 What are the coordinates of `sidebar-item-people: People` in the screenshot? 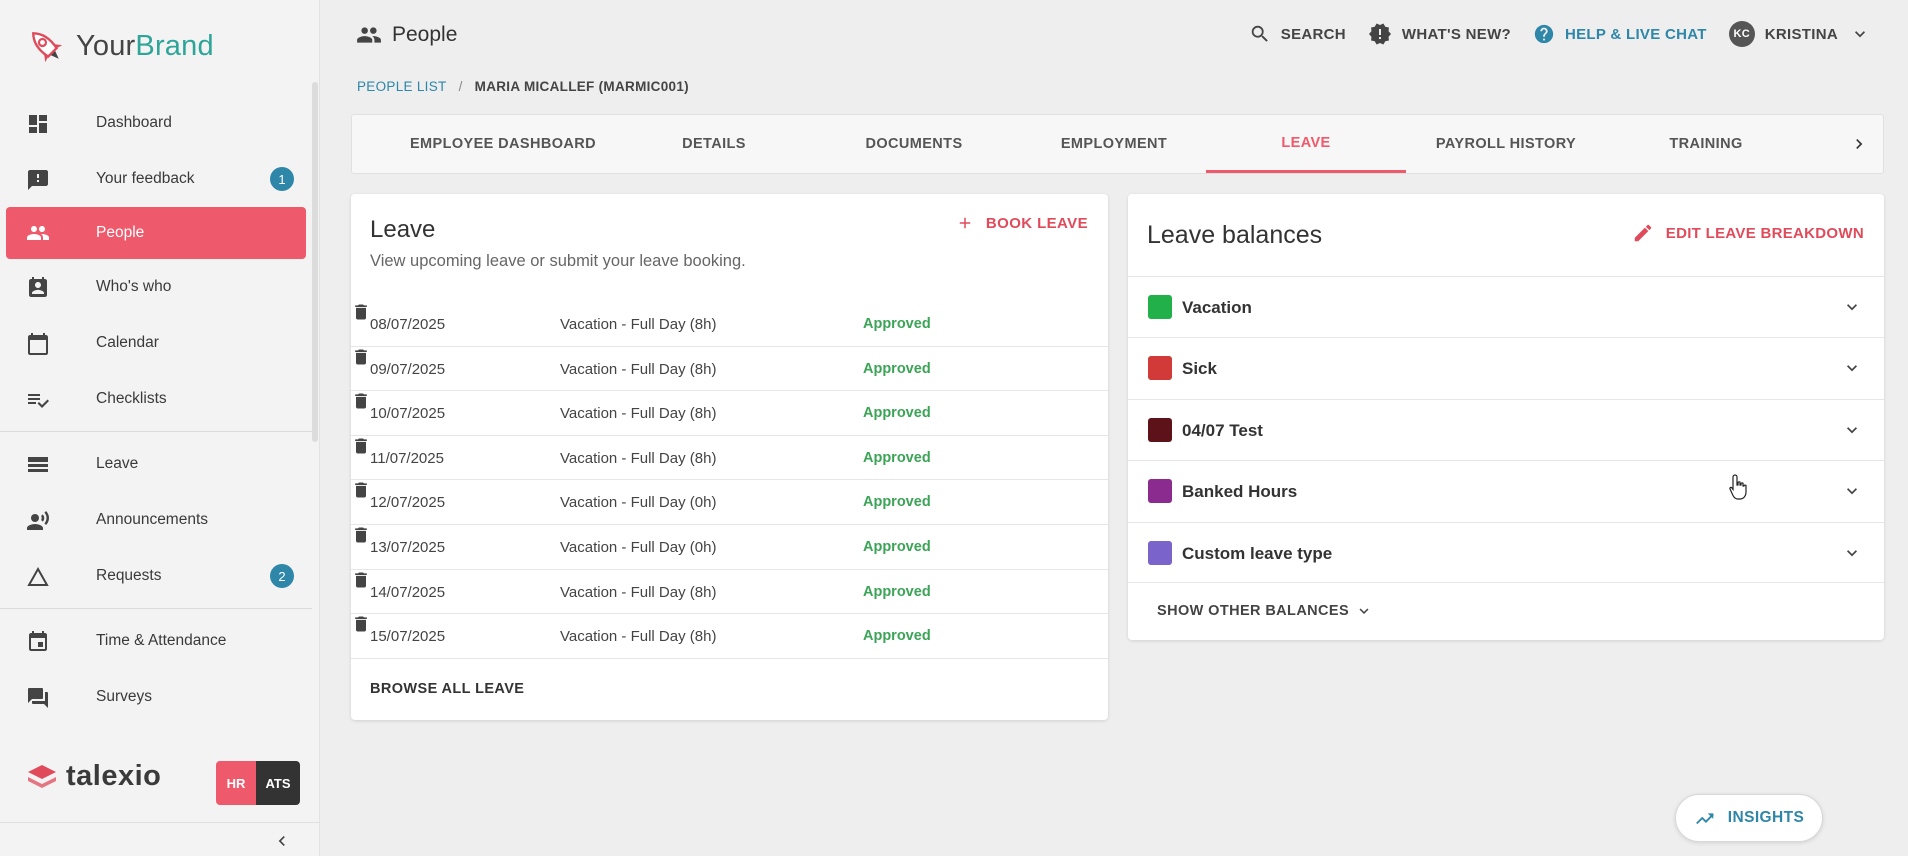 It's located at (156, 233).